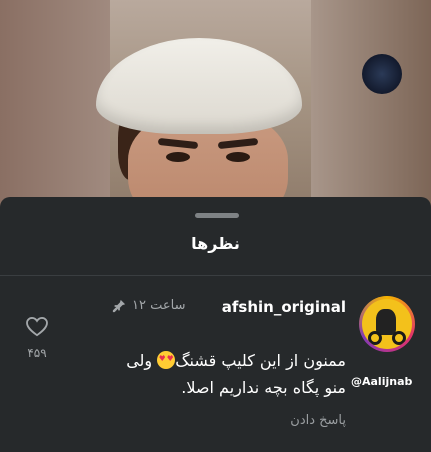 This screenshot has width=431, height=452. What do you see at coordinates (166, 360) in the screenshot?
I see `heart-eyes-emoji-icon` at bounding box center [166, 360].